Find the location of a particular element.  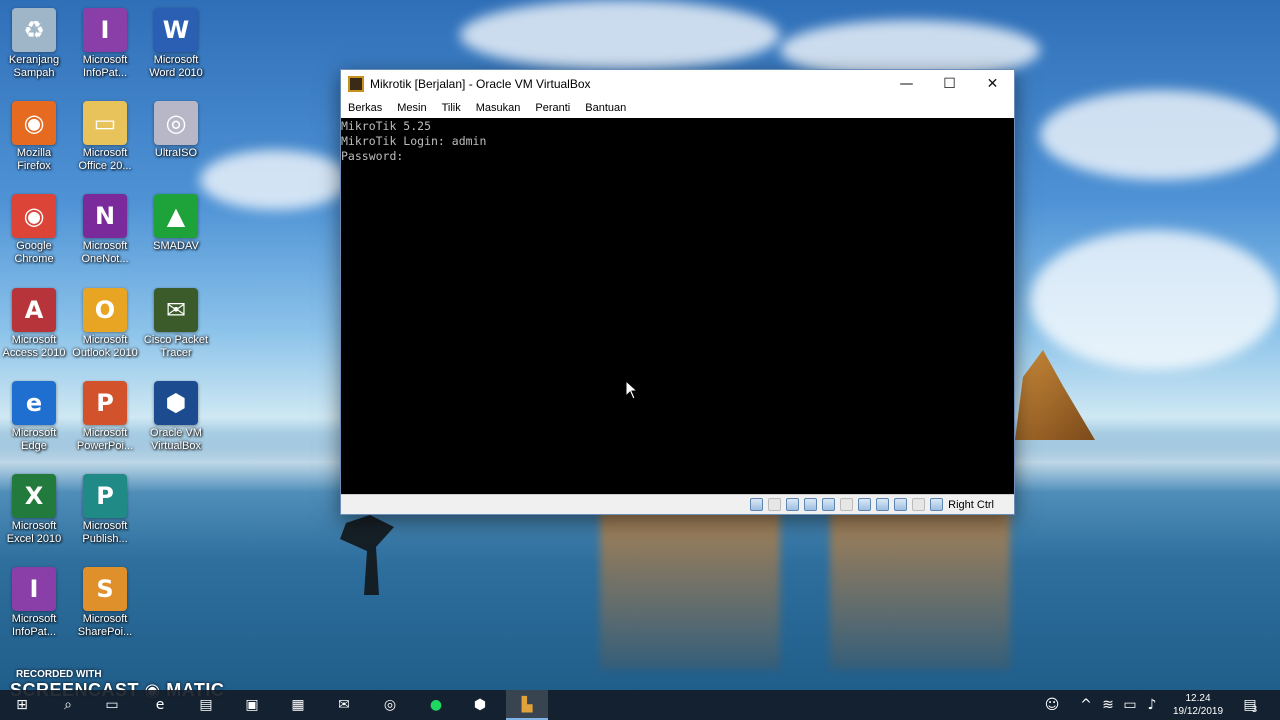

spotify-icon: ● is located at coordinates (436, 705).